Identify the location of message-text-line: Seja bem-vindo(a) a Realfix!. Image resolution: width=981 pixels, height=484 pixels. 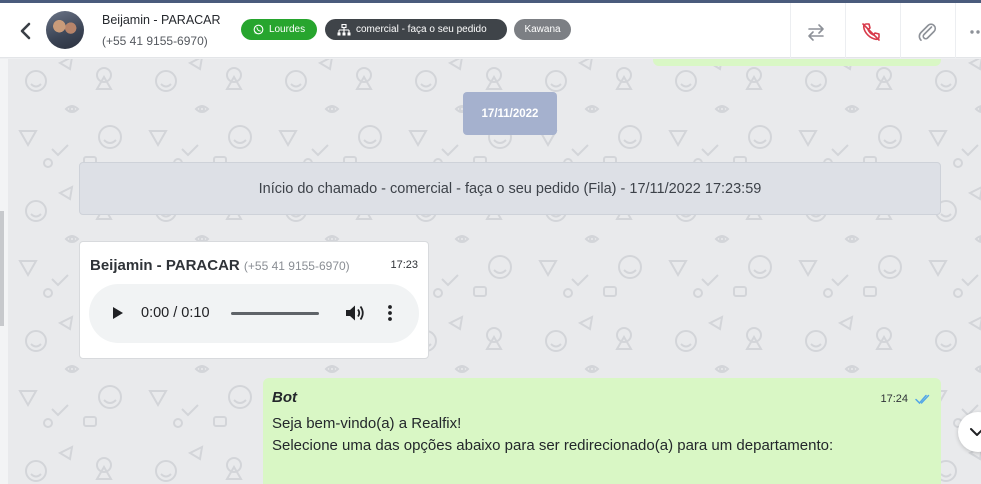
(367, 423).